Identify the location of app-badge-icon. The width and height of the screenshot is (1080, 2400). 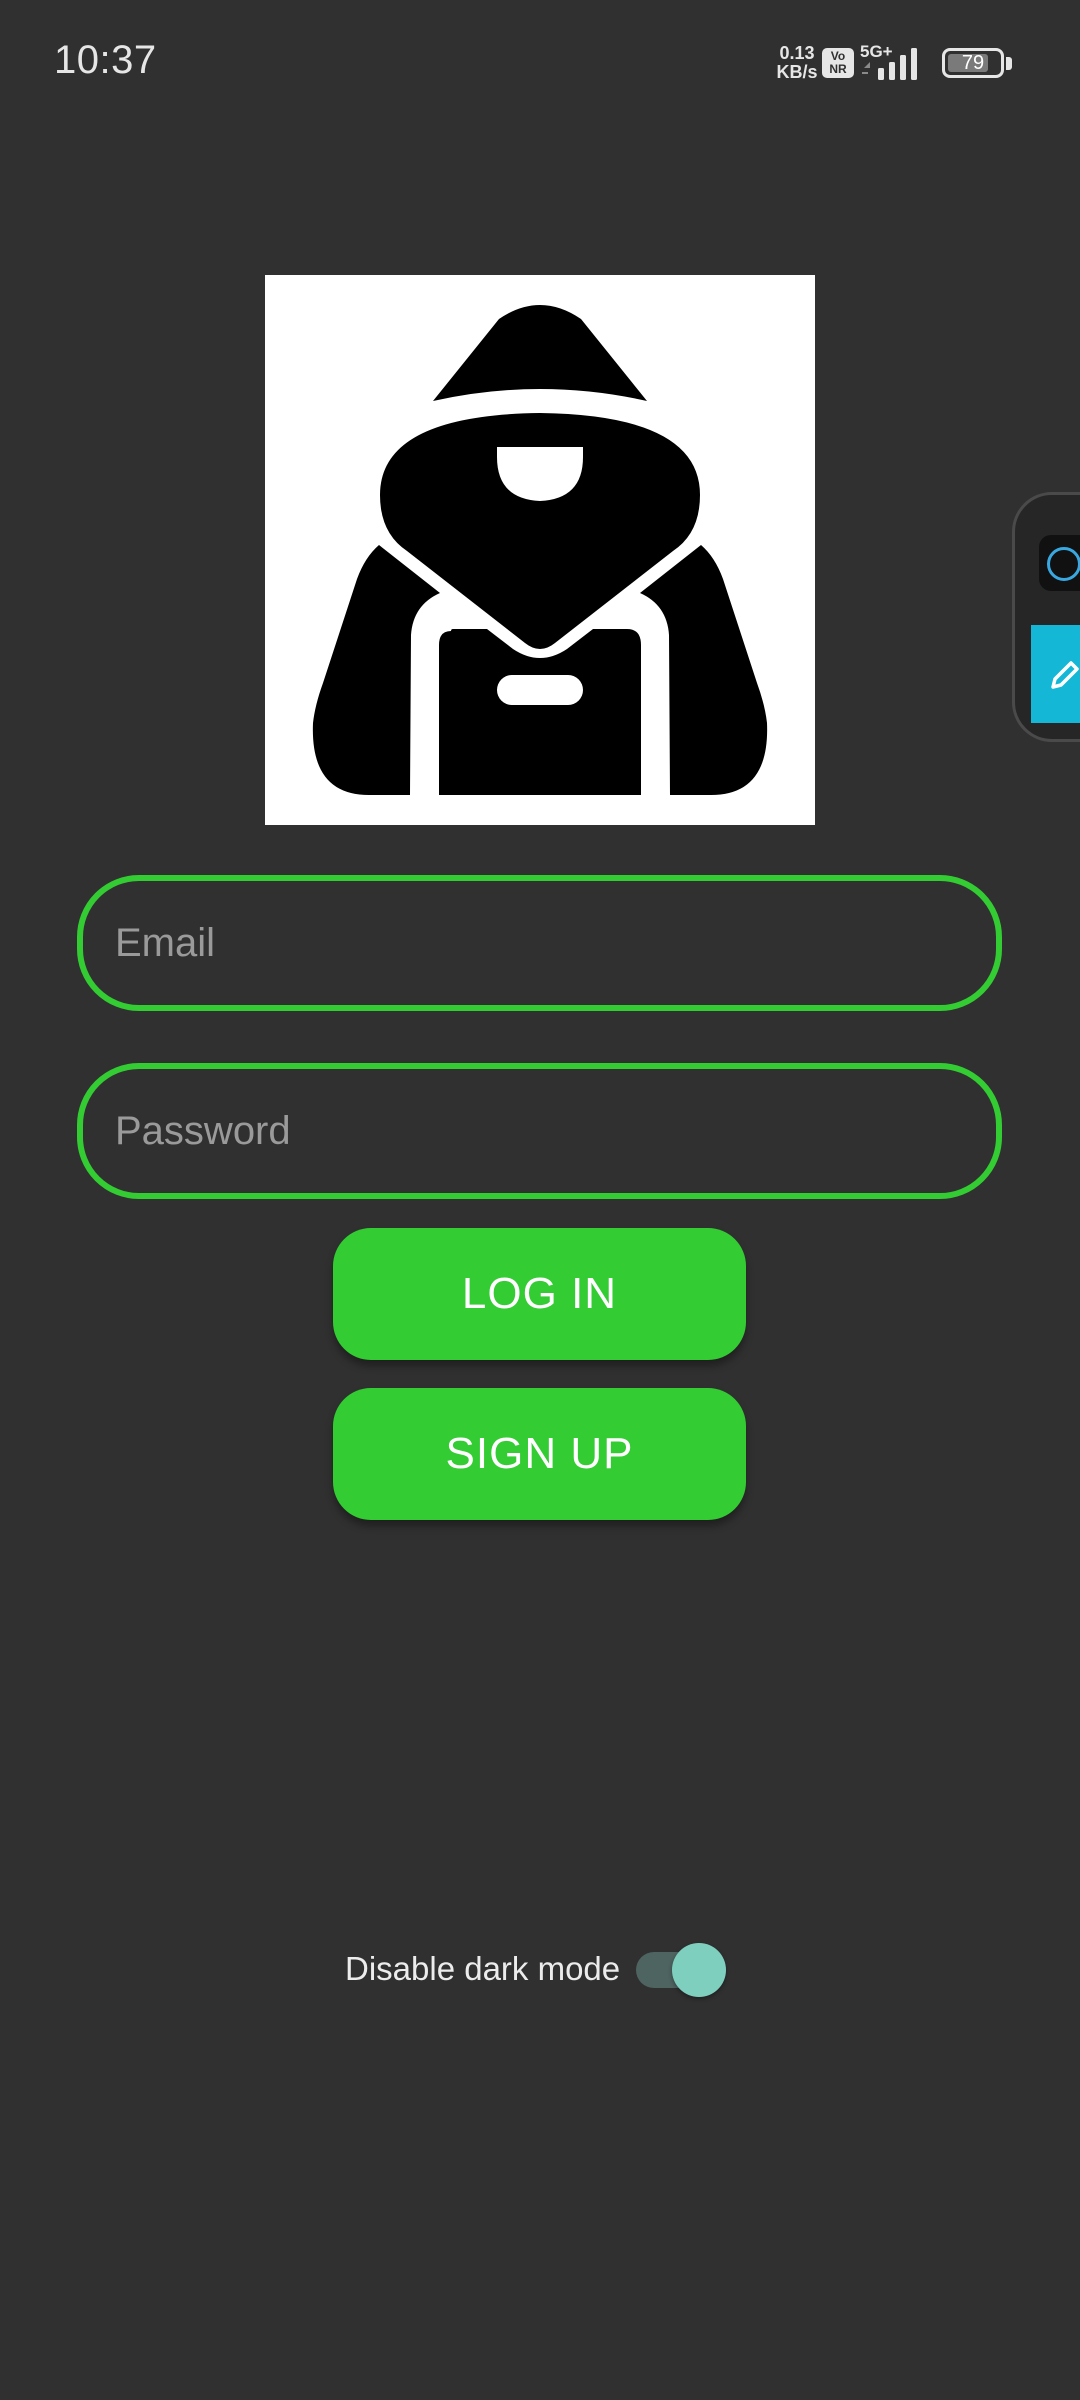
(1063, 564).